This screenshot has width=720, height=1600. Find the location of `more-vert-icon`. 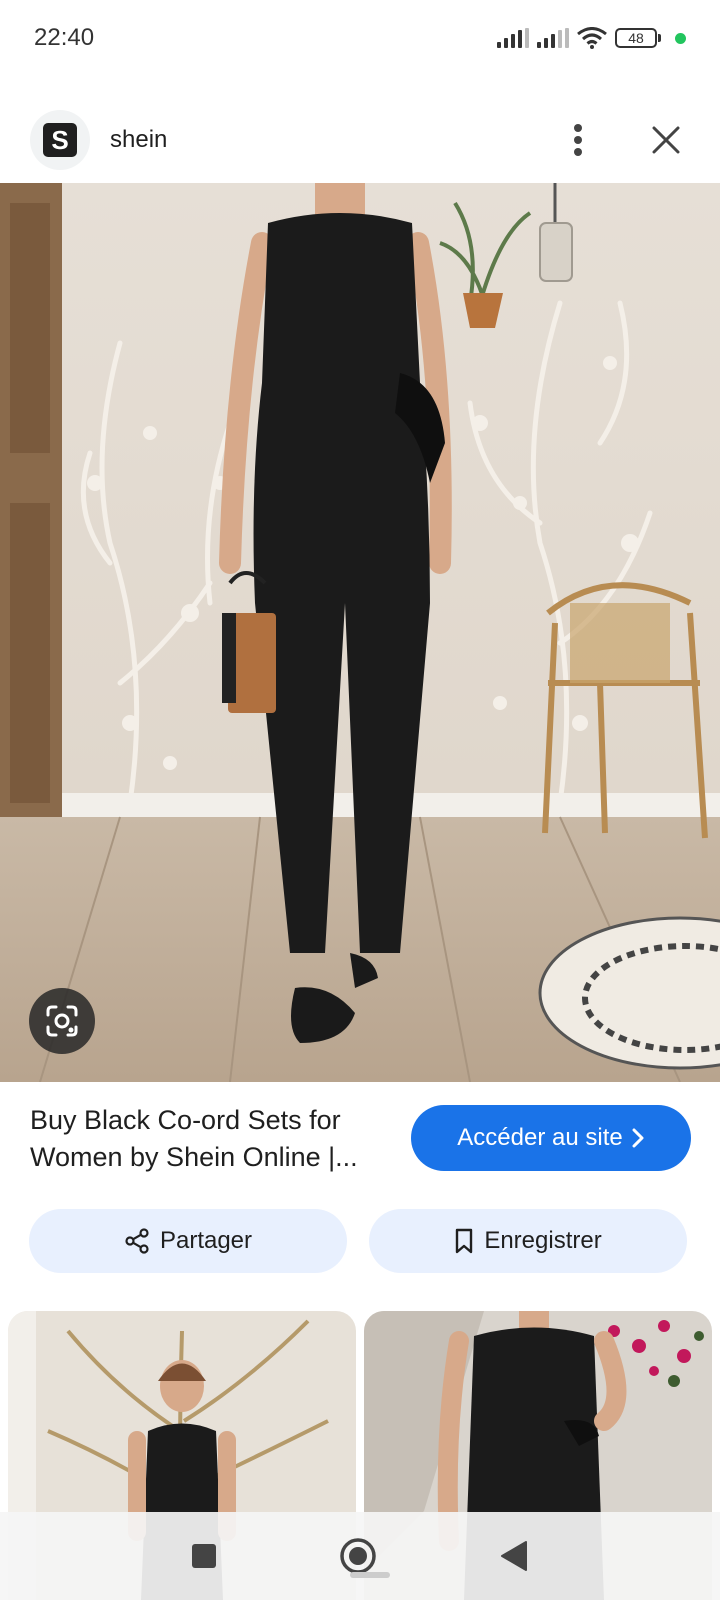

more-vert-icon is located at coordinates (578, 140).